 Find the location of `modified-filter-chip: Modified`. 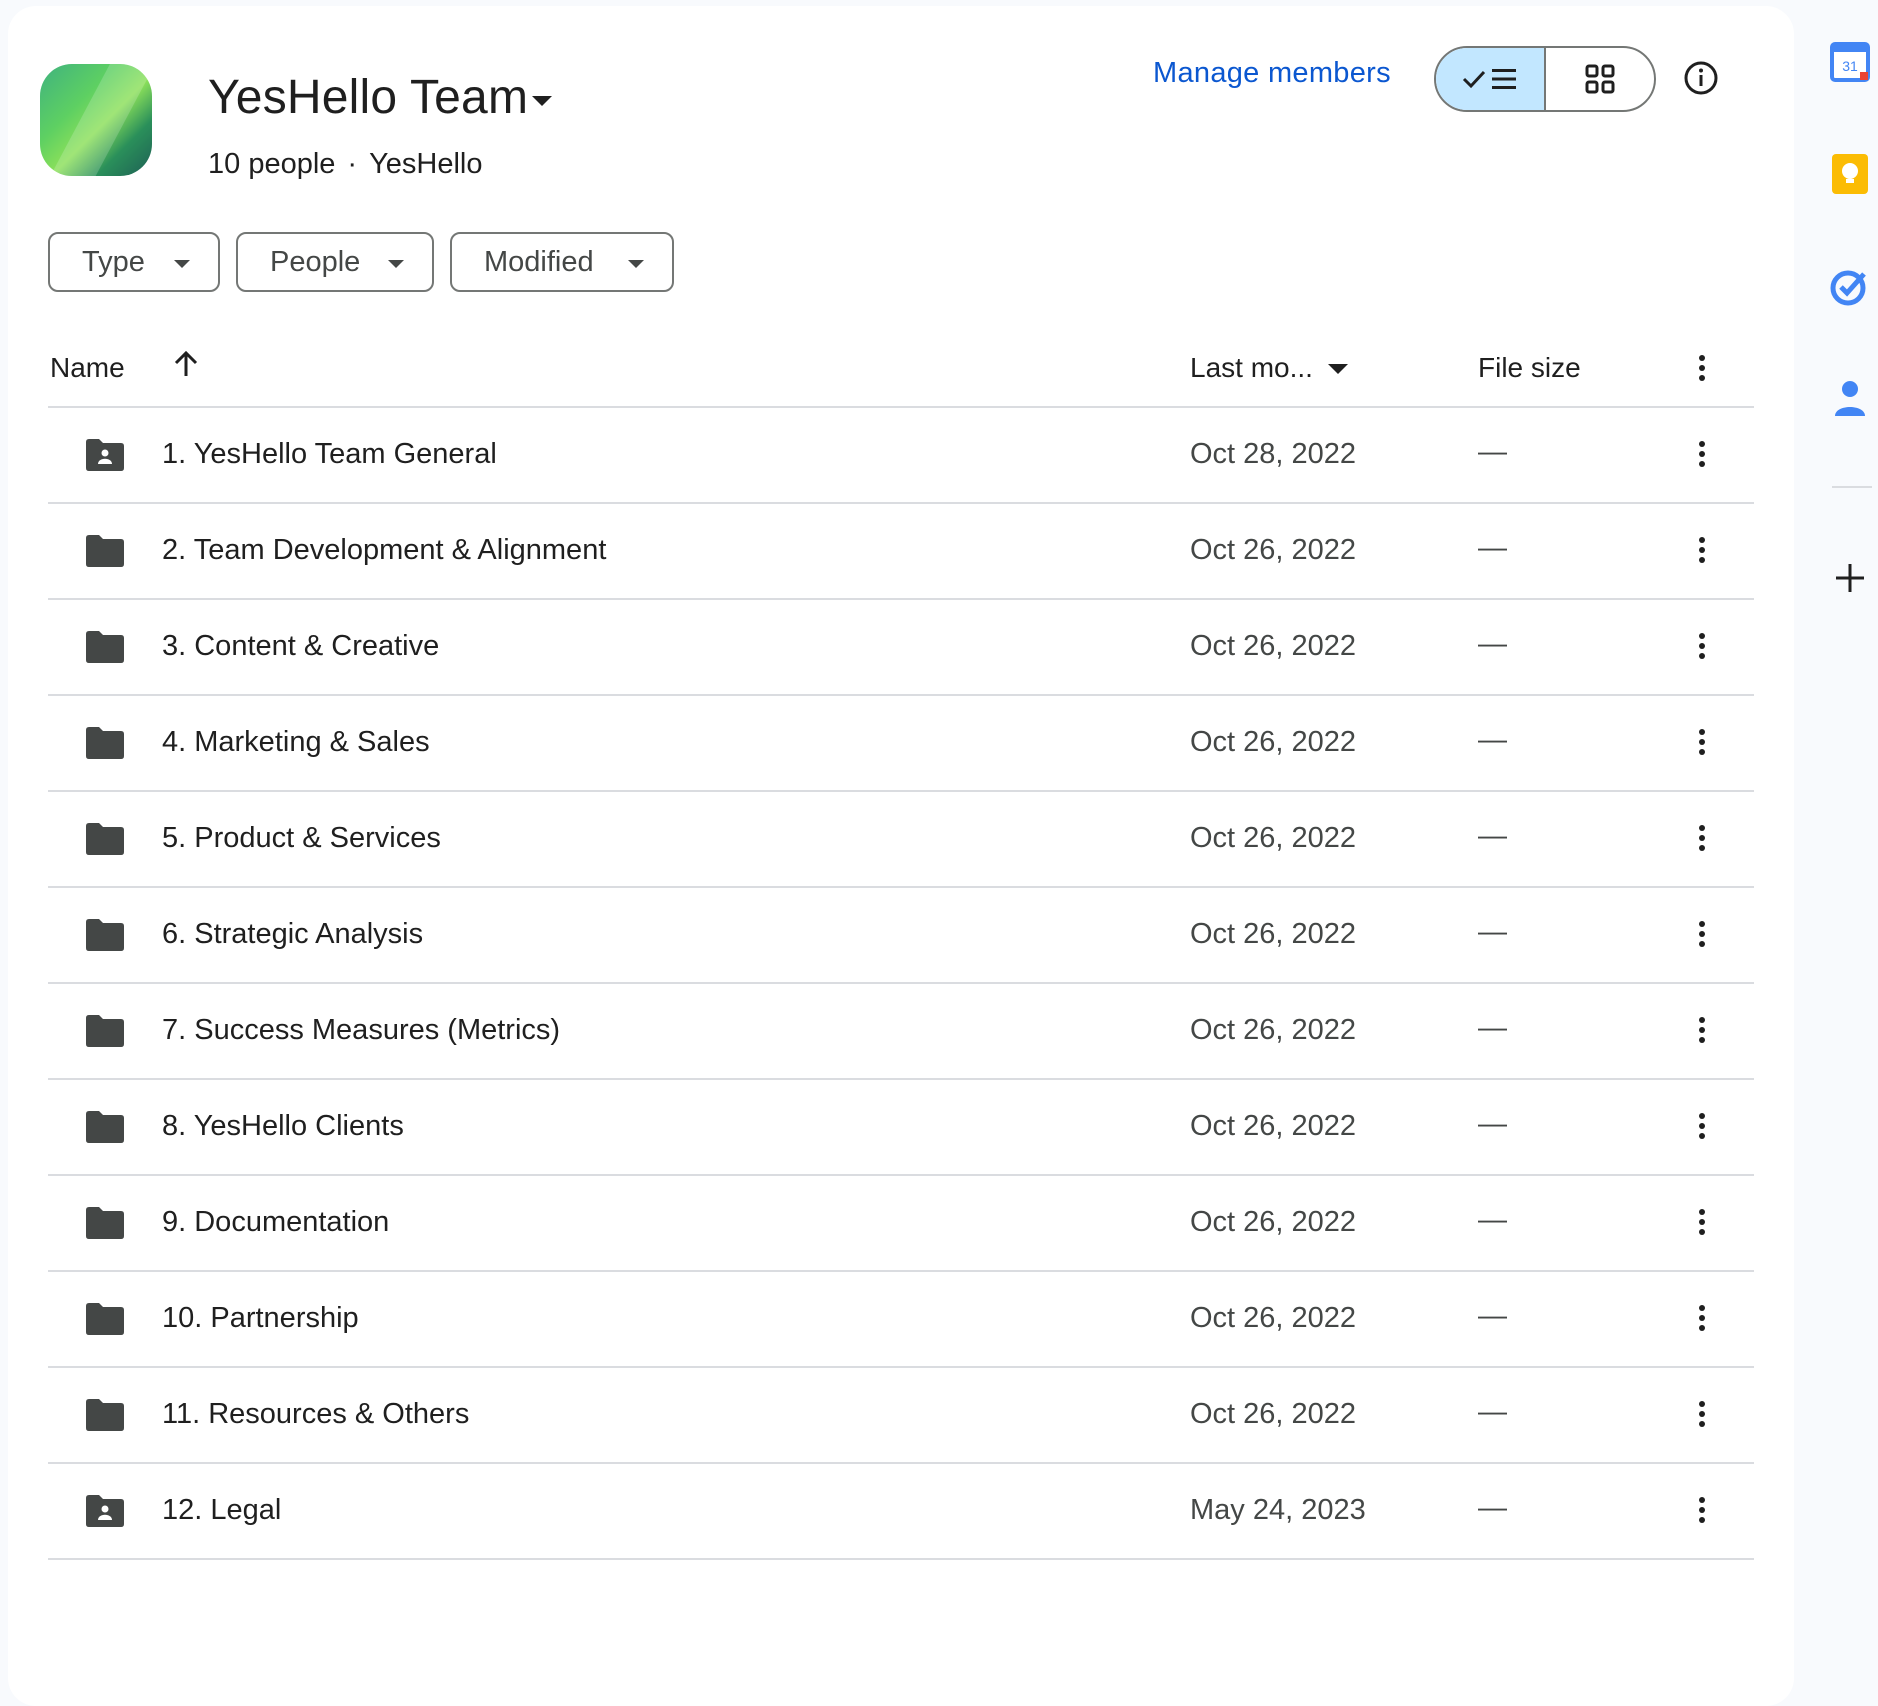

modified-filter-chip: Modified is located at coordinates (562, 262).